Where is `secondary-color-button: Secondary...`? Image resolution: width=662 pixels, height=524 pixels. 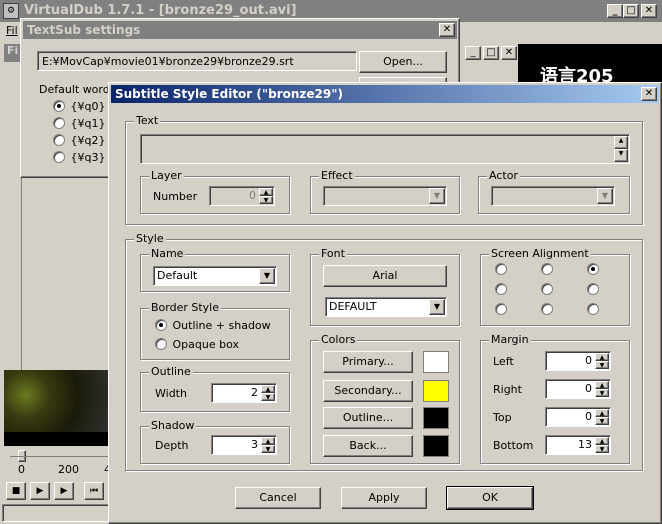 secondary-color-button: Secondary... is located at coordinates (368, 391).